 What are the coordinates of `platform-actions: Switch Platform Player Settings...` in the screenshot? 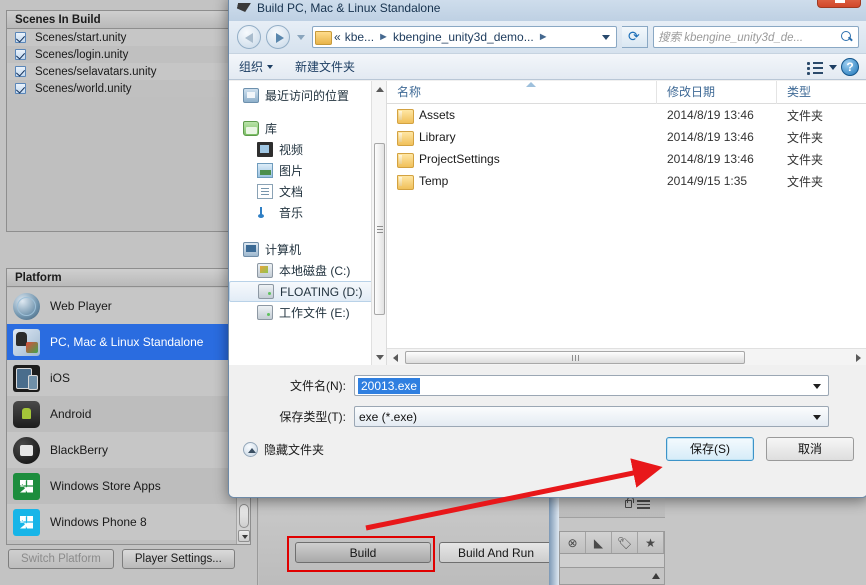 It's located at (121, 559).